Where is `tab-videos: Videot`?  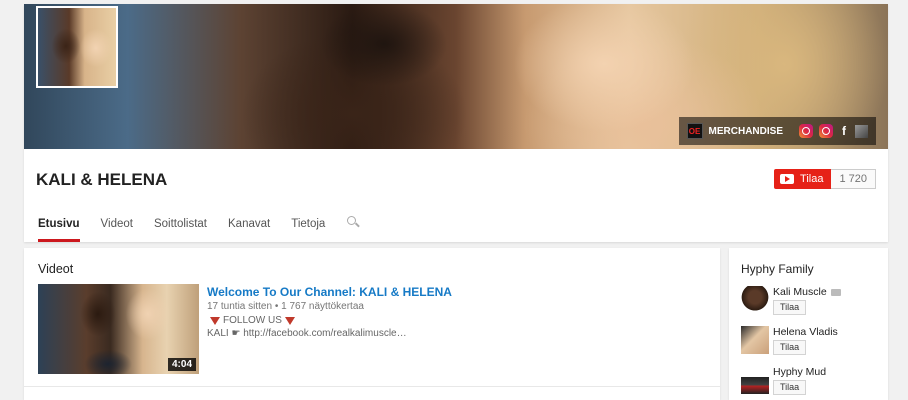
tab-videos: Videot is located at coordinates (117, 227).